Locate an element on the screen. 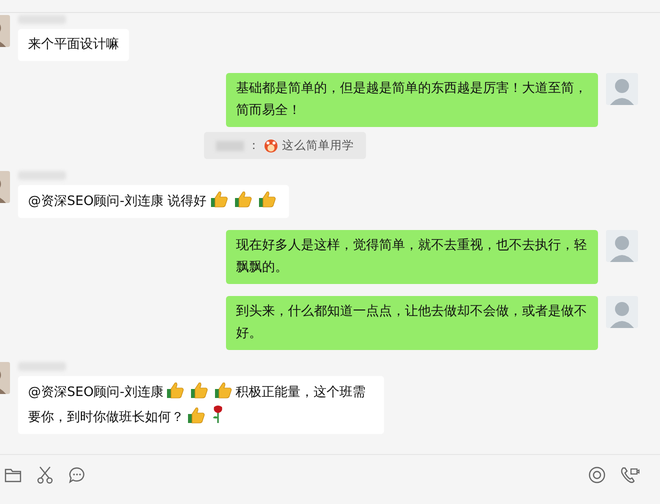 This screenshot has height=504, width=660. target-icon is located at coordinates (597, 475).